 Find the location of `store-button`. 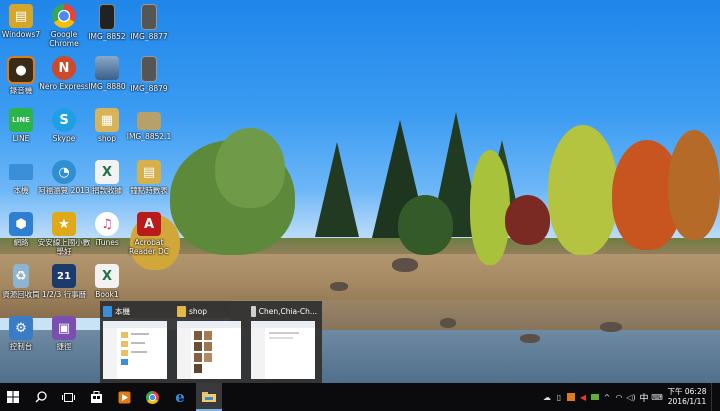

store-button is located at coordinates (96, 397).